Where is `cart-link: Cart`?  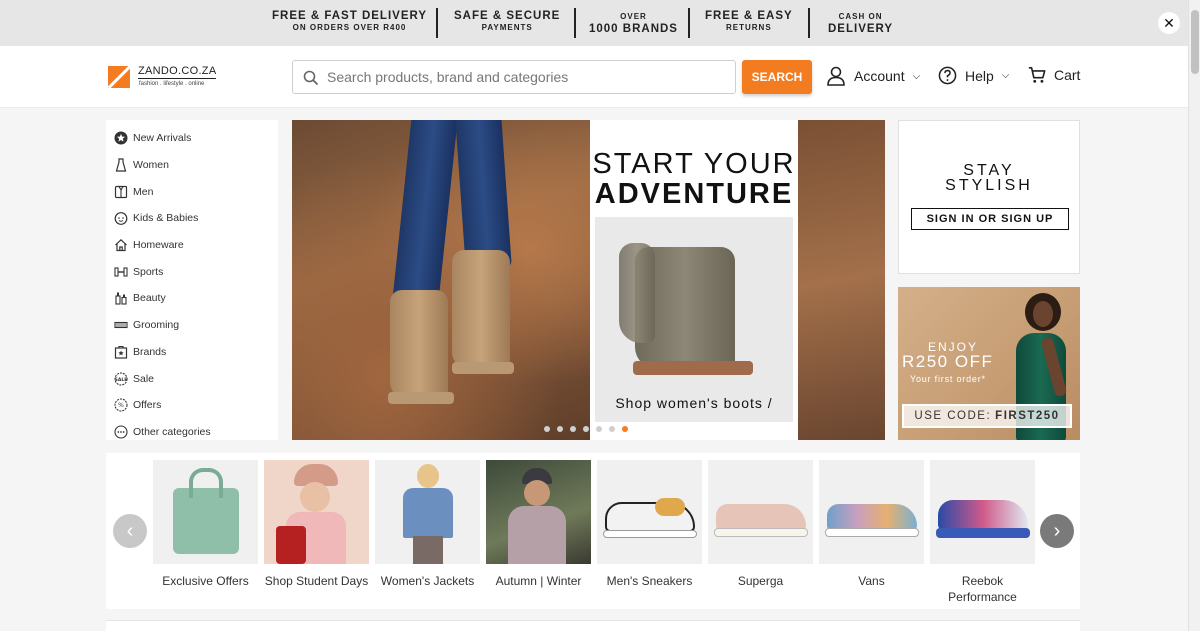 cart-link: Cart is located at coordinates (1054, 75).